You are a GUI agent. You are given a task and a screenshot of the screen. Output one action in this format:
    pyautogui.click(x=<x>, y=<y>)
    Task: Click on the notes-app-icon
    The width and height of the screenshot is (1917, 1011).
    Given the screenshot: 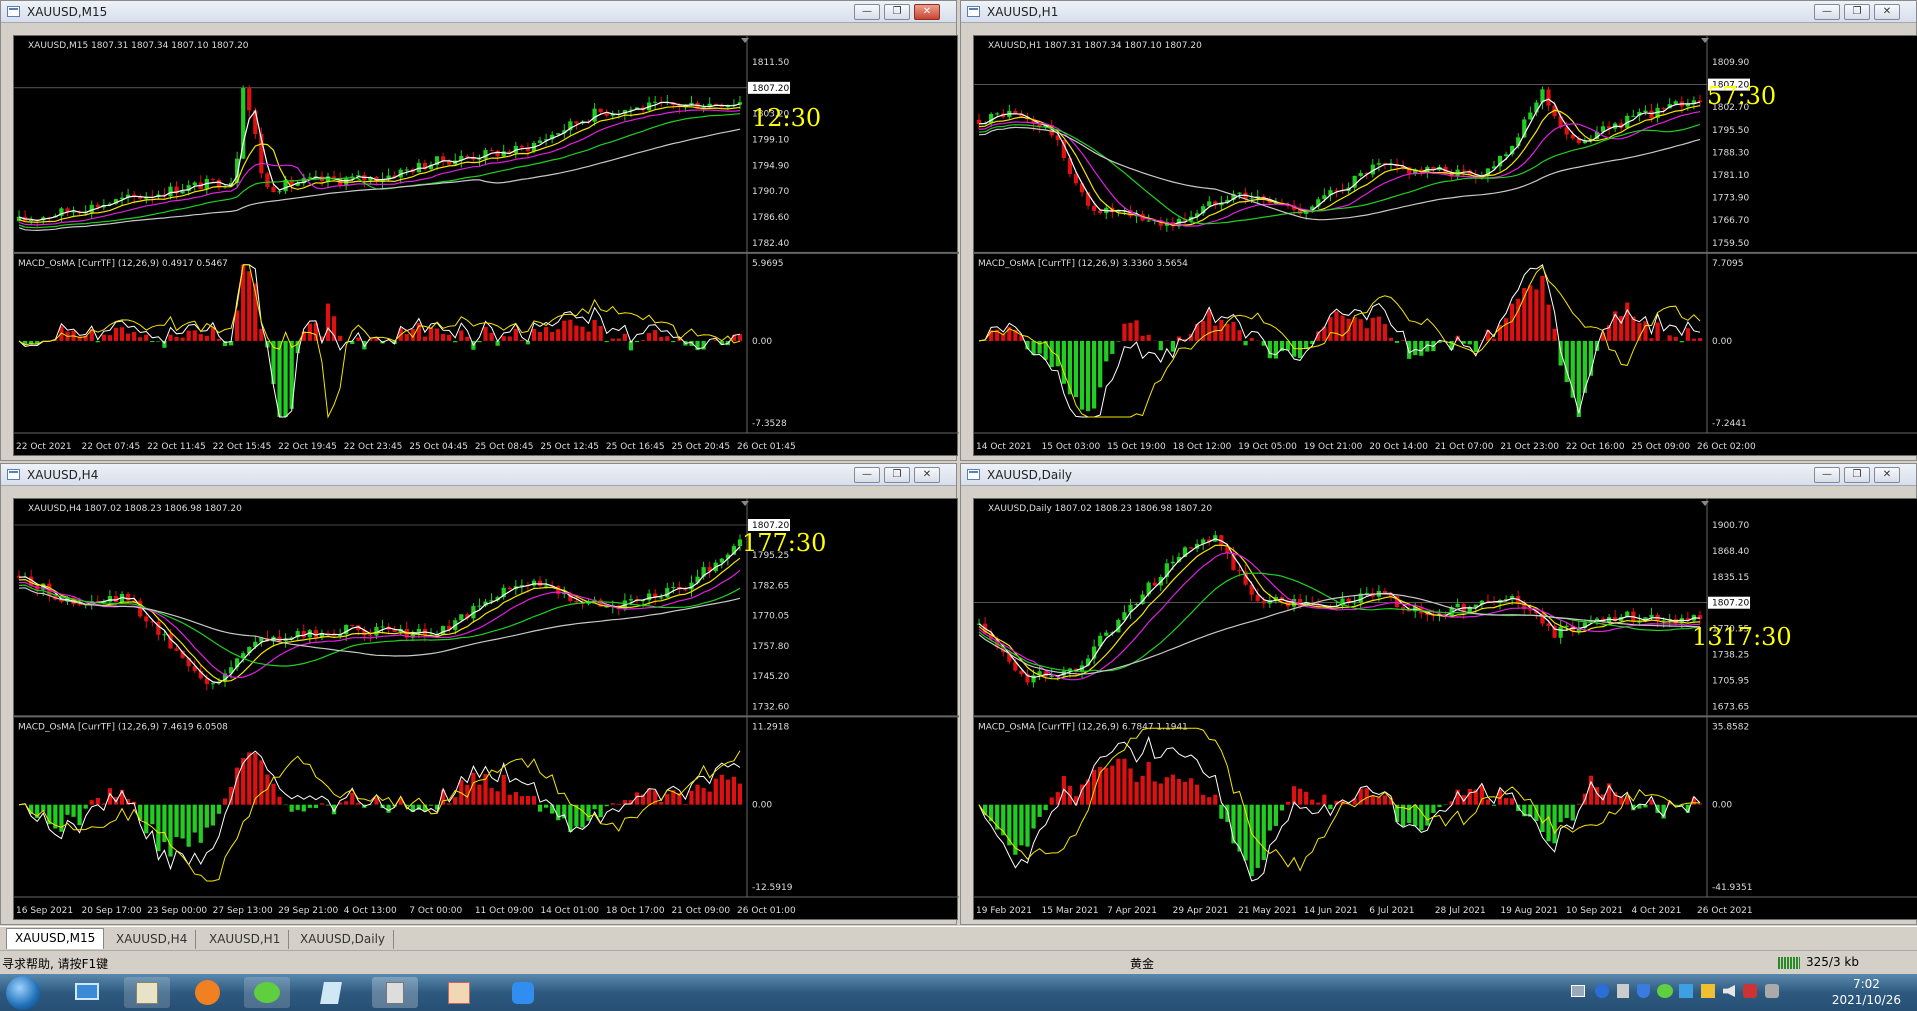 What is the action you would take?
    pyautogui.click(x=331, y=992)
    